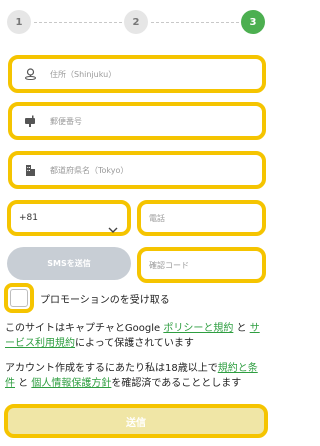 Image resolution: width=320 pixels, height=446 pixels. Describe the element at coordinates (134, 343) in the screenshot. I see `recaptcha-text-post: によって保護されています` at that location.